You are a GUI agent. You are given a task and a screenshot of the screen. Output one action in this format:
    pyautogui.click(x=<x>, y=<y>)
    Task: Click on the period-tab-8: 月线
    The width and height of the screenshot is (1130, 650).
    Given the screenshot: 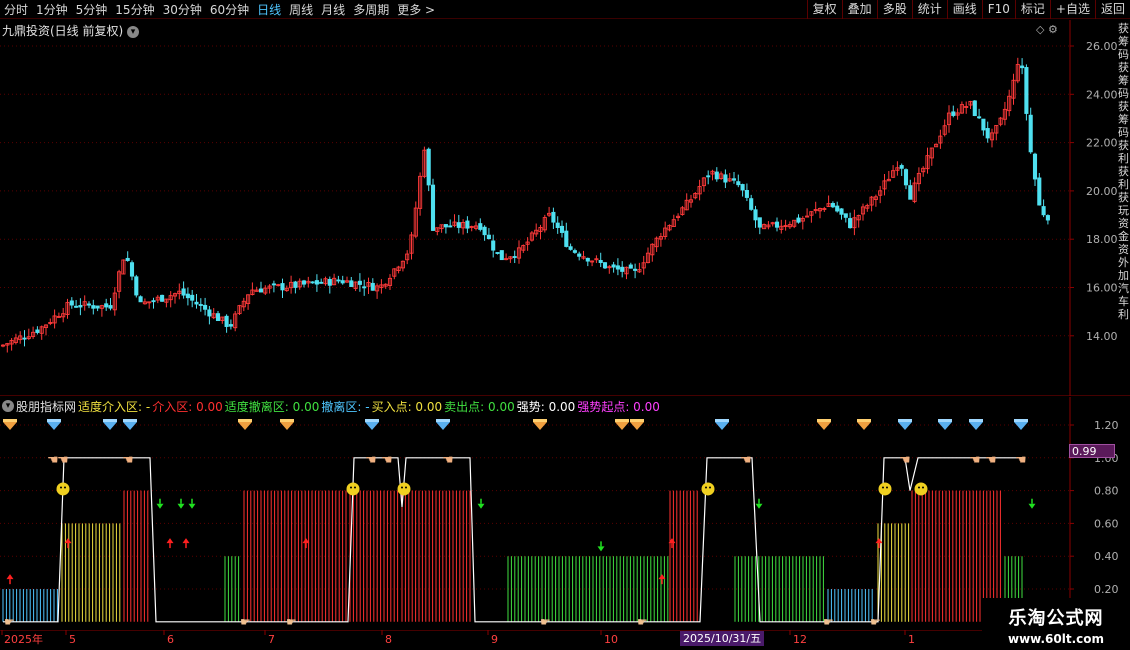 What is the action you would take?
    pyautogui.click(x=333, y=9)
    